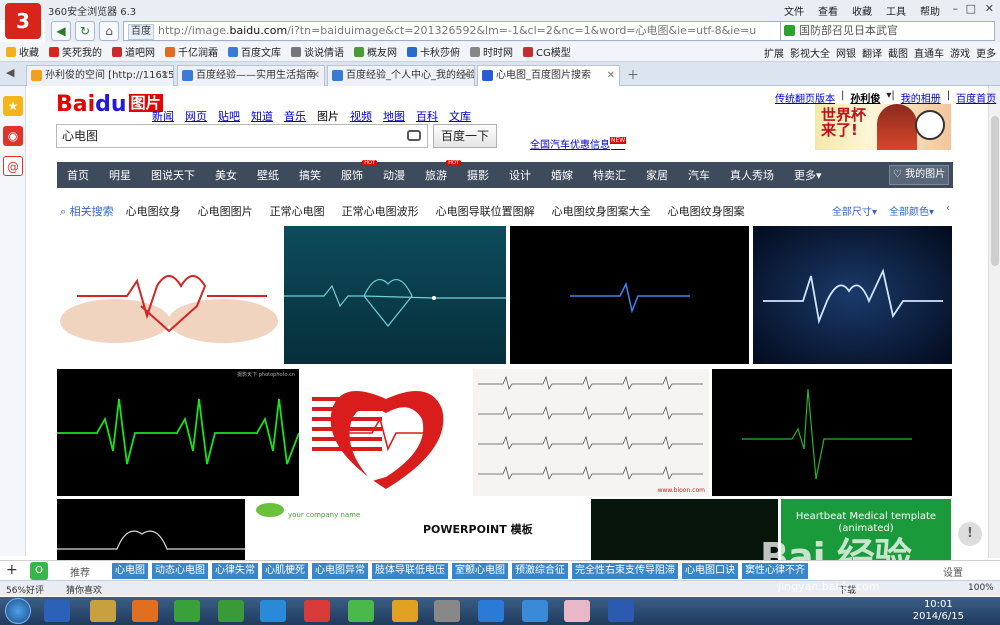 This screenshot has height=625, width=1000. I want to click on collapse-icon: ‹, so click(948, 210).